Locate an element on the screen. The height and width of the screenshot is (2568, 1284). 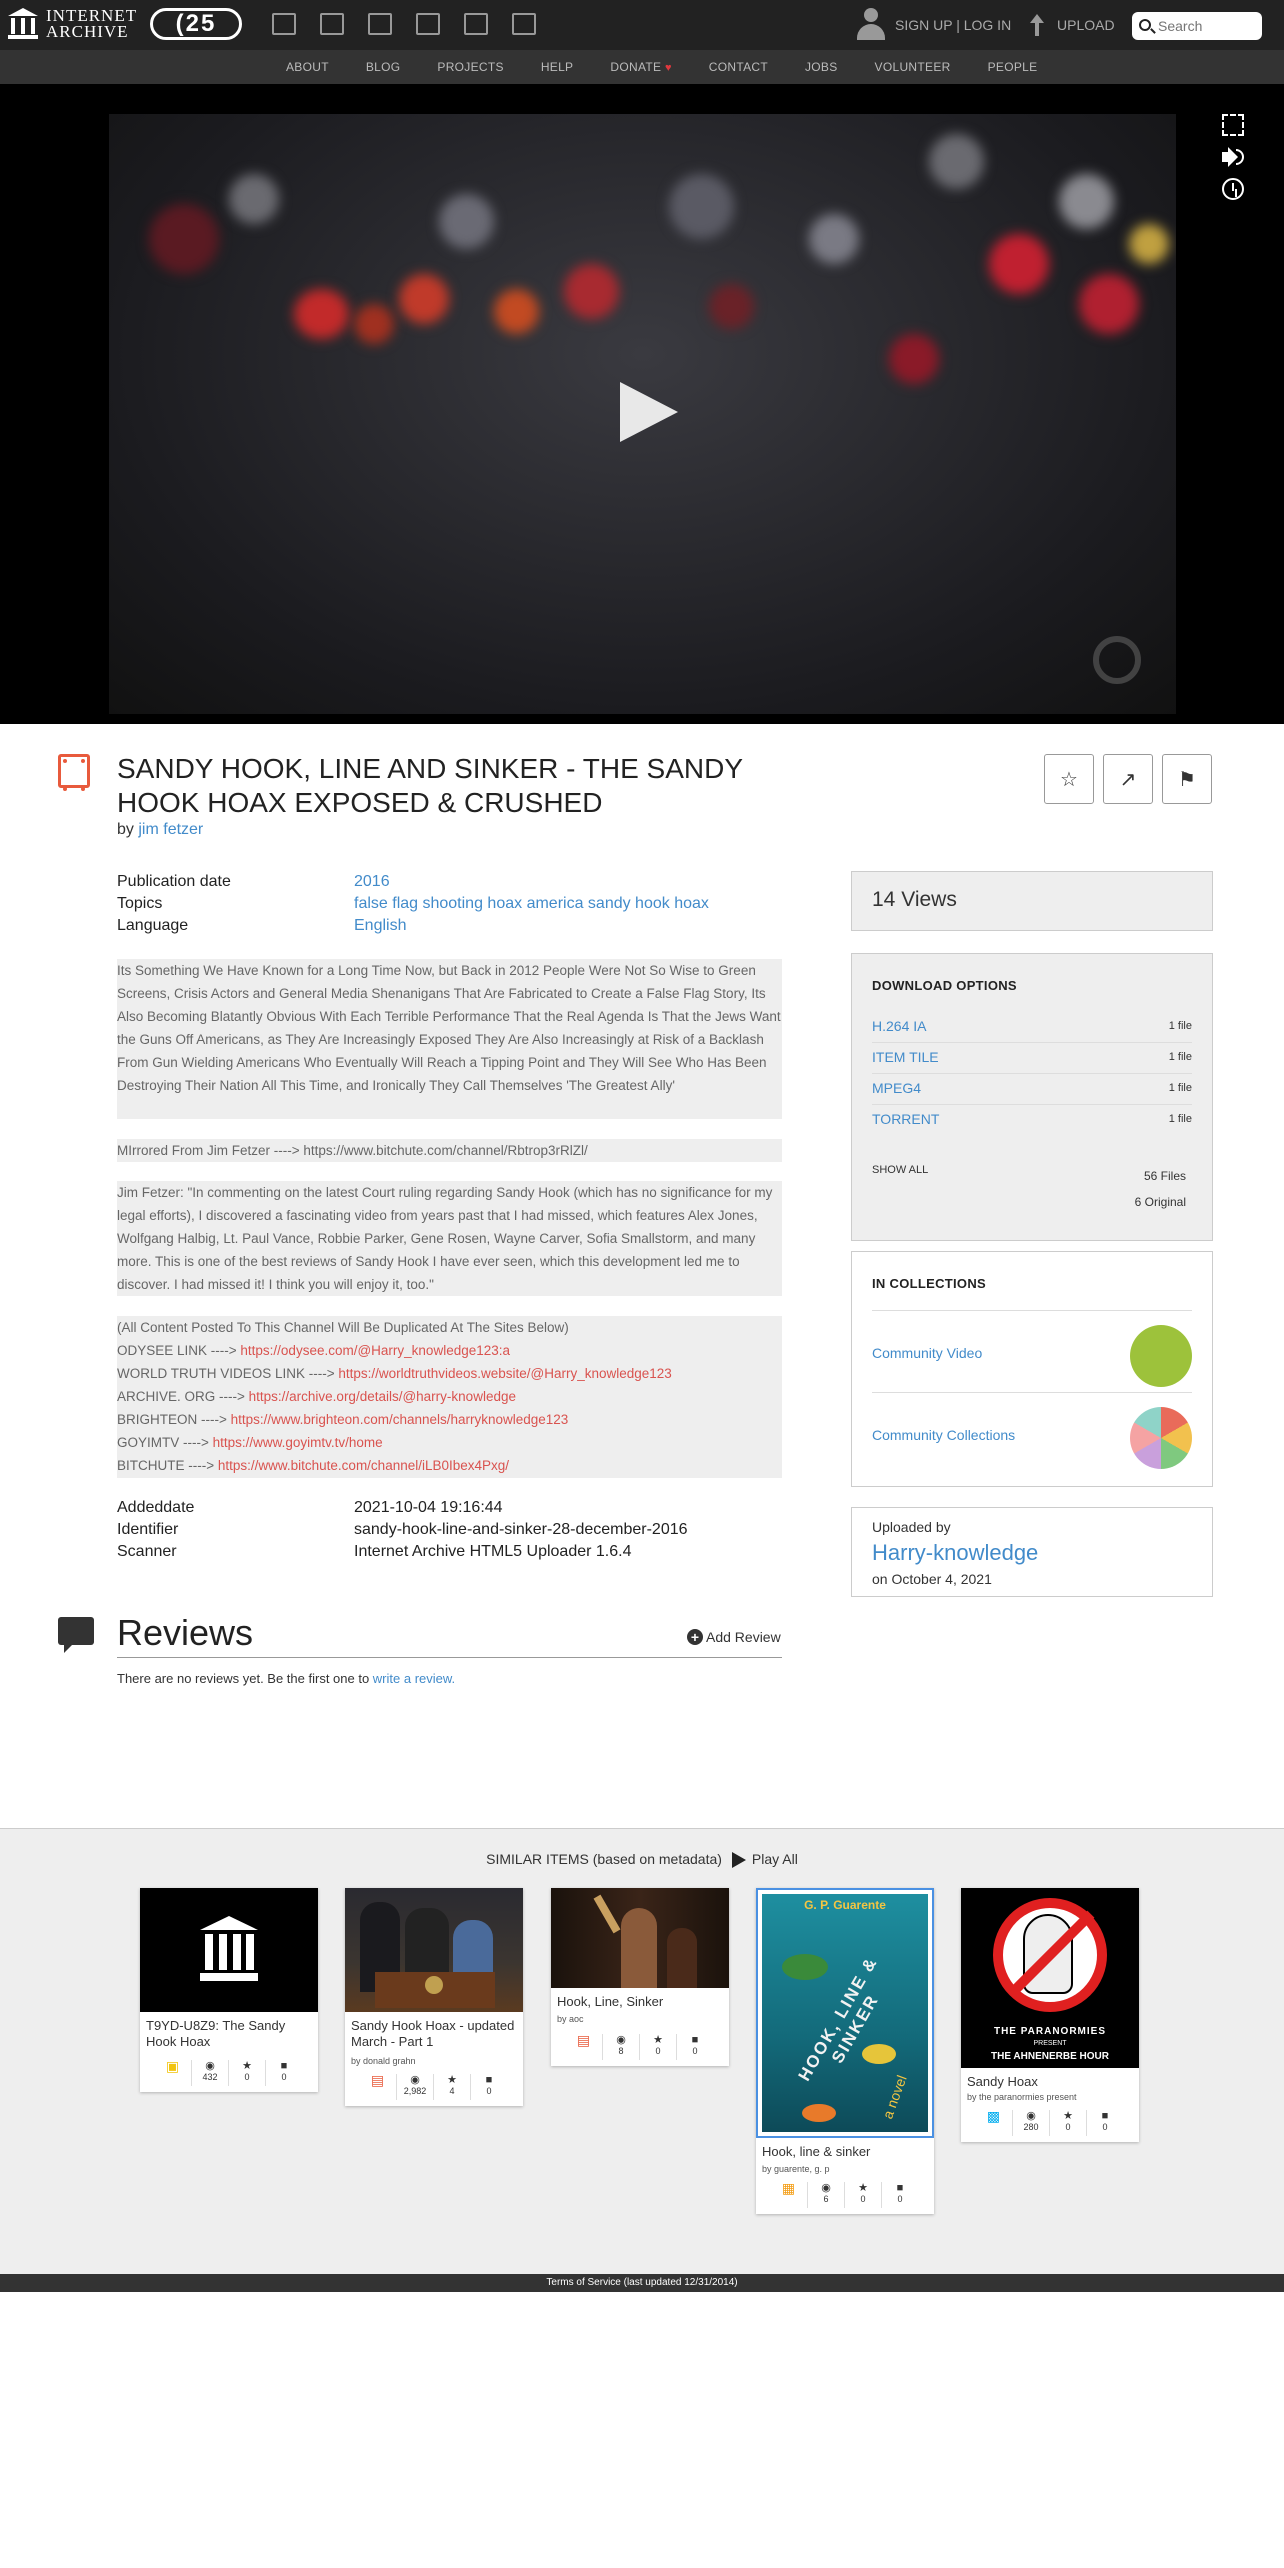
similar-items-heading: SIMILAR ITEMS (based on metadata) is located at coordinates (604, 1859).